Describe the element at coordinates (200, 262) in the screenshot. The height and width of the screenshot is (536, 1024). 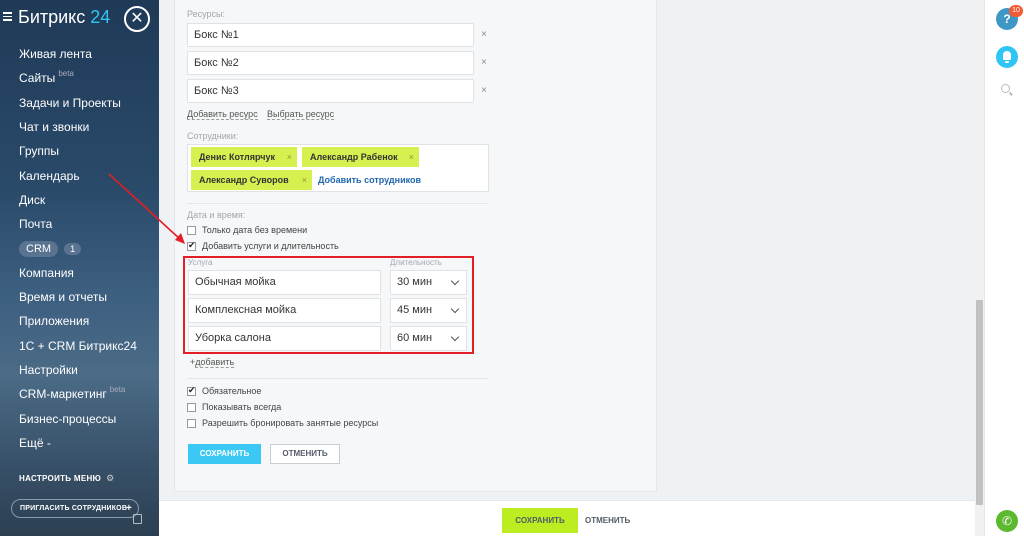
I see `service-column-header: Услуга` at that location.